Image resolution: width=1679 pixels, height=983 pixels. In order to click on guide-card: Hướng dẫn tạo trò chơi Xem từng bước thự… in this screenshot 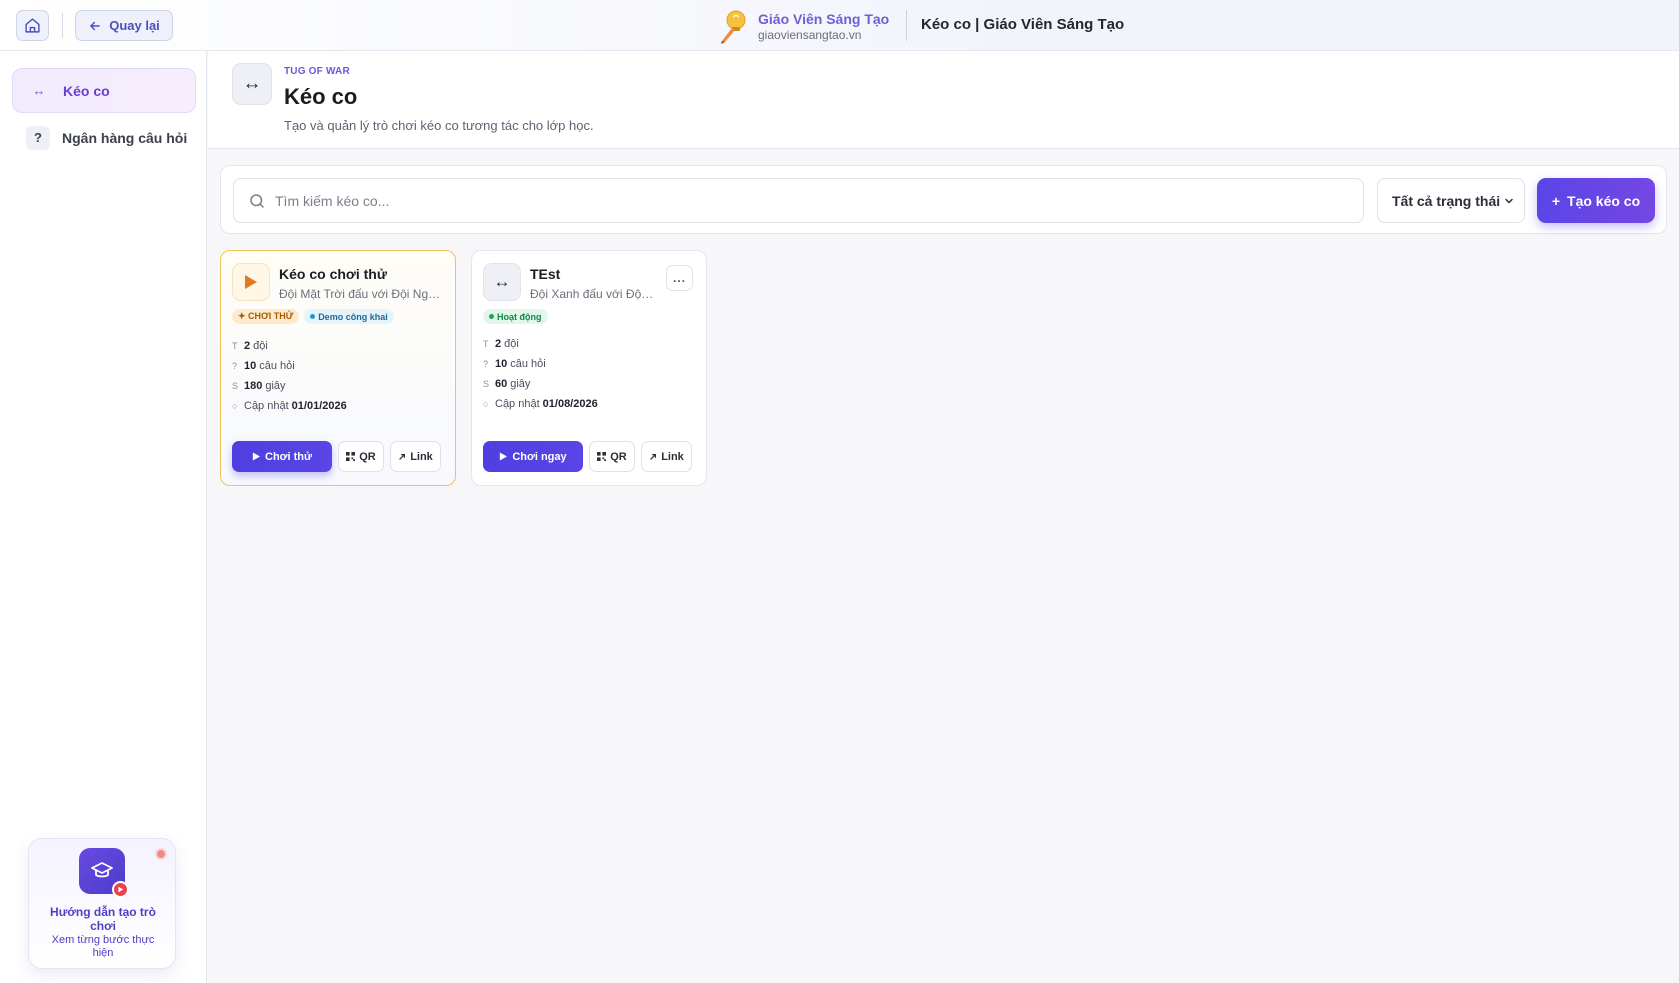, I will do `click(102, 903)`.